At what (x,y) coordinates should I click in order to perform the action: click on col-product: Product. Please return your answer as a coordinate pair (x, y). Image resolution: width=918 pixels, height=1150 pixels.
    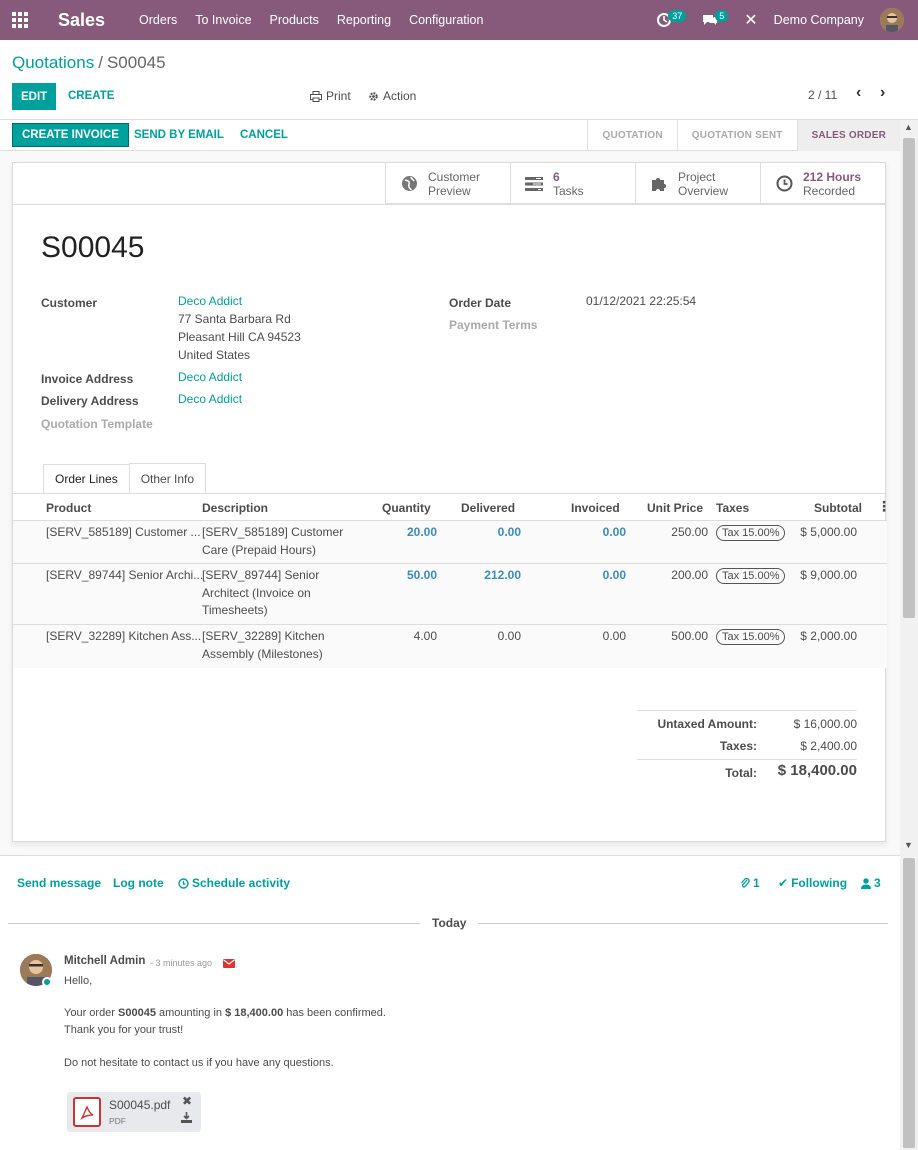
    Looking at the image, I should click on (68, 508).